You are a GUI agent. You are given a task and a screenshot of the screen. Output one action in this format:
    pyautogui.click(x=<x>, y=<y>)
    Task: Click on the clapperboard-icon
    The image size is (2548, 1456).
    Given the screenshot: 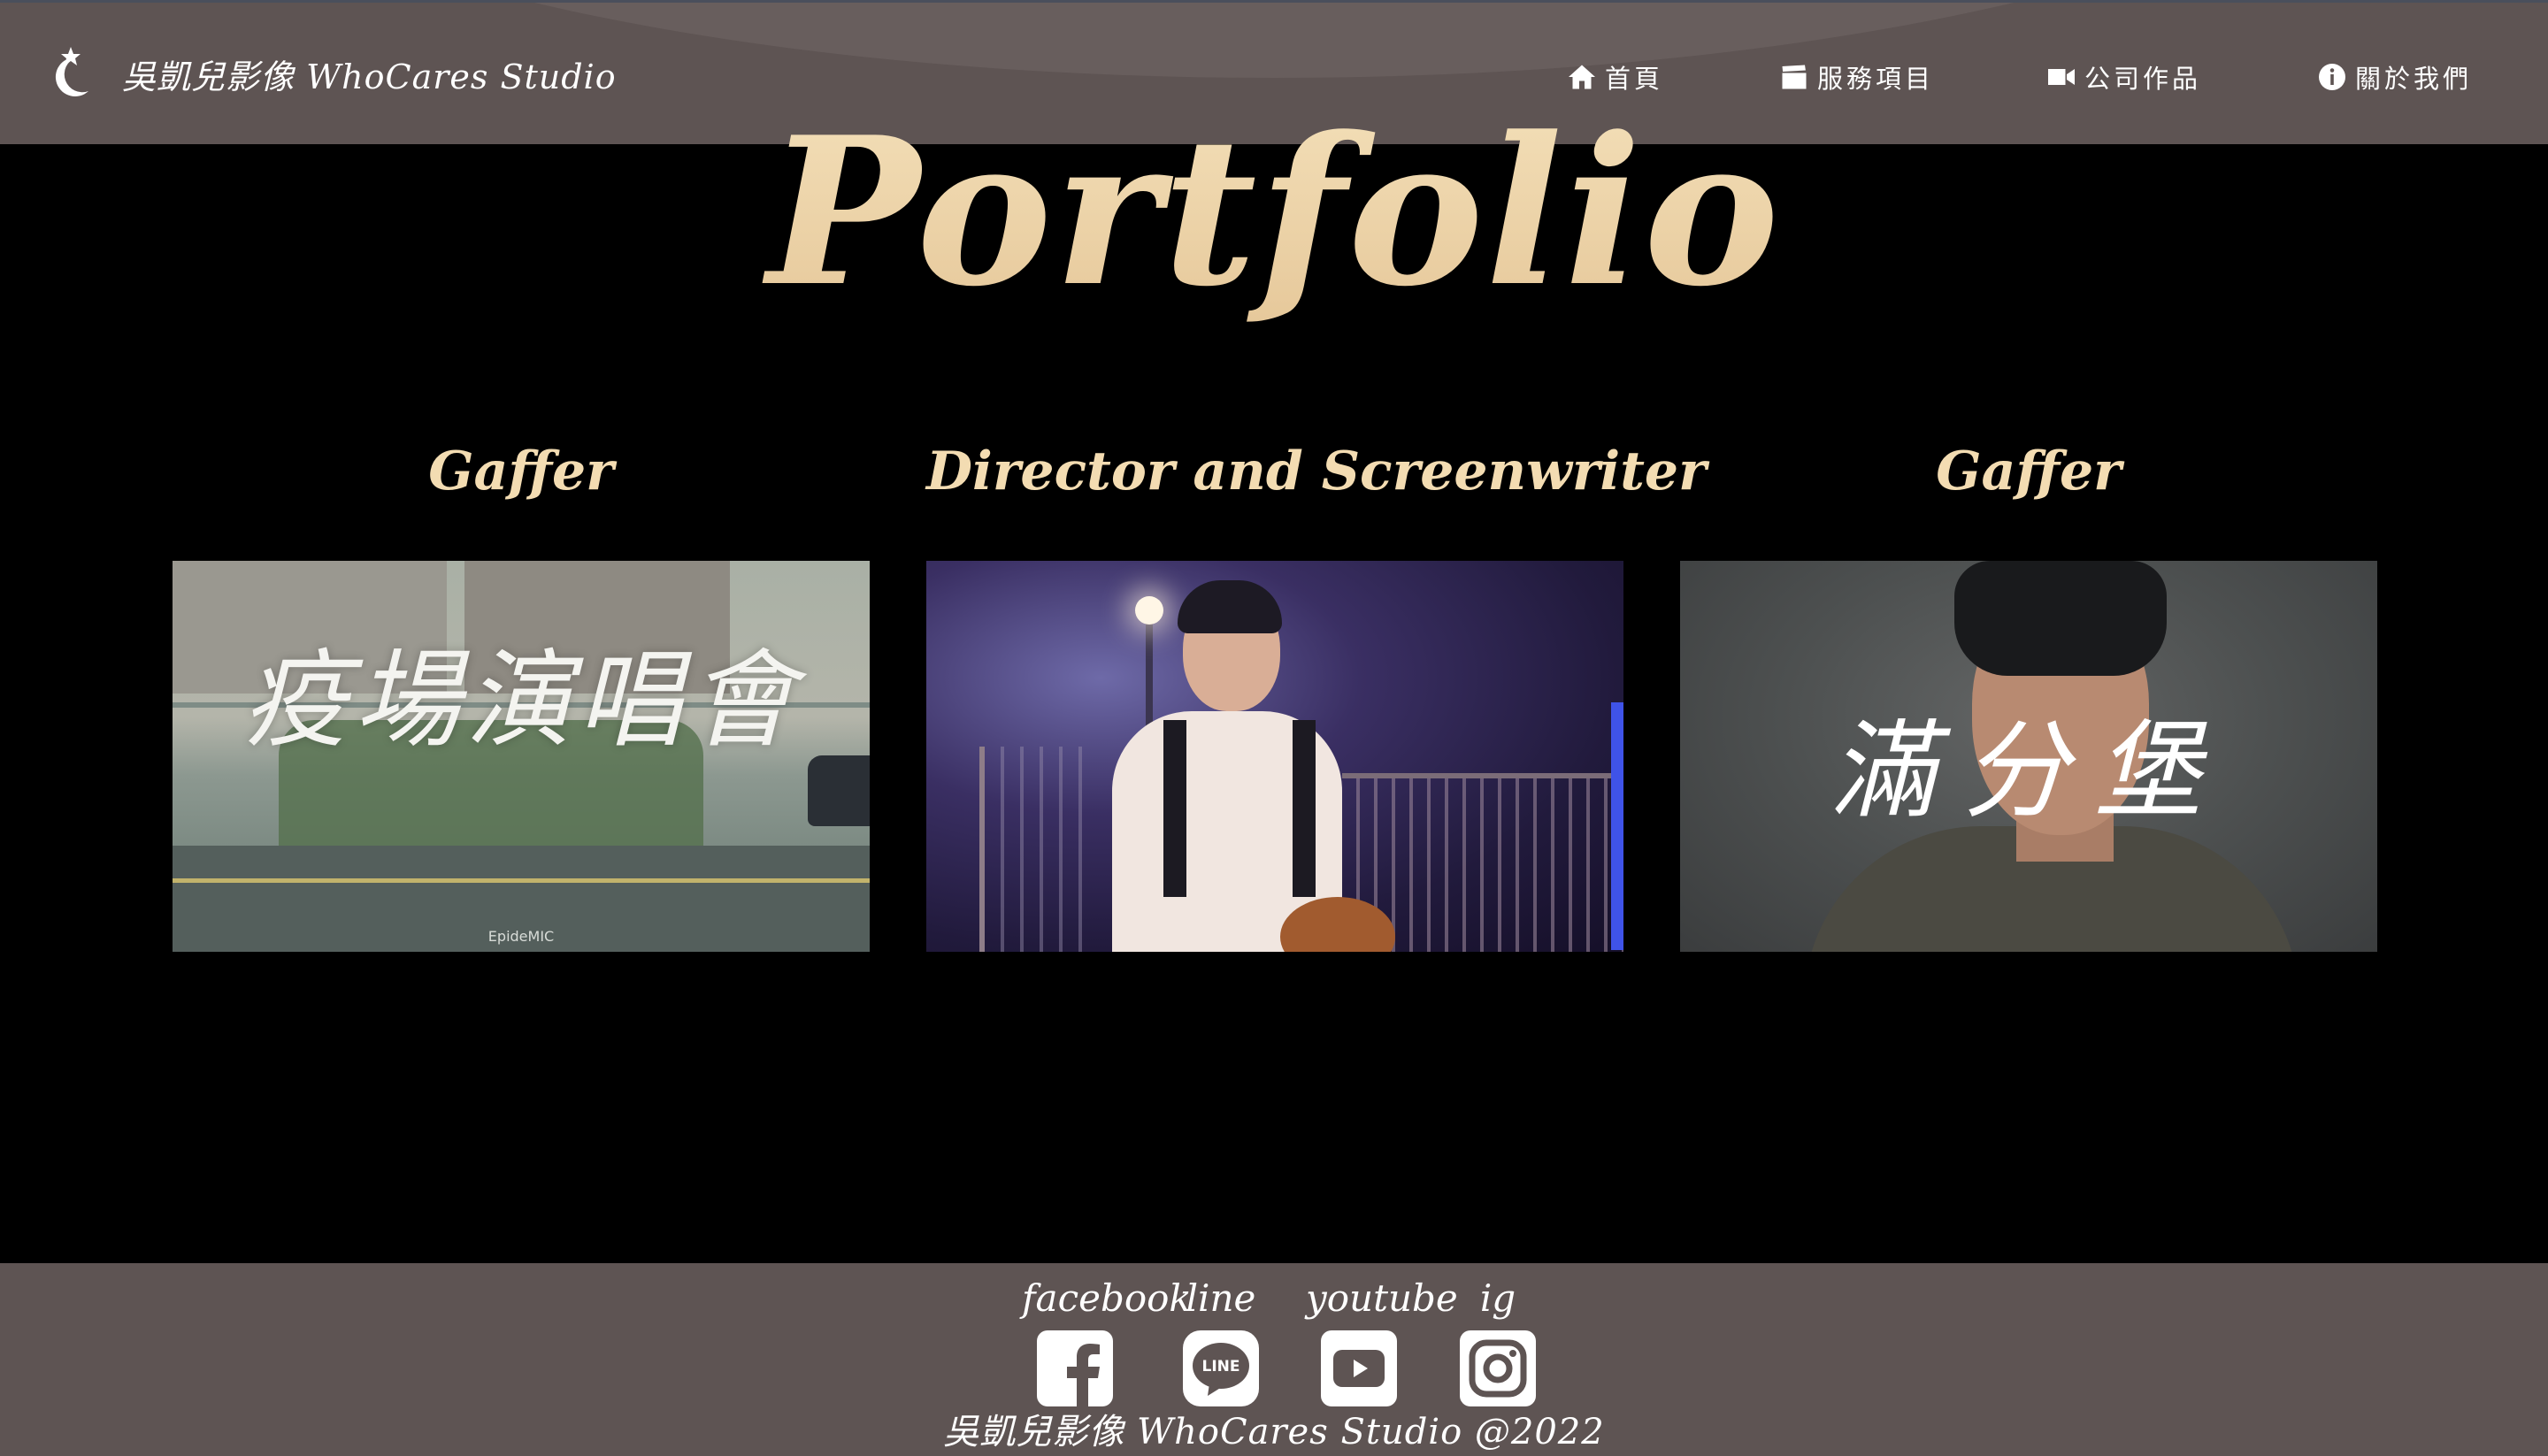 What is the action you would take?
    pyautogui.click(x=1794, y=77)
    